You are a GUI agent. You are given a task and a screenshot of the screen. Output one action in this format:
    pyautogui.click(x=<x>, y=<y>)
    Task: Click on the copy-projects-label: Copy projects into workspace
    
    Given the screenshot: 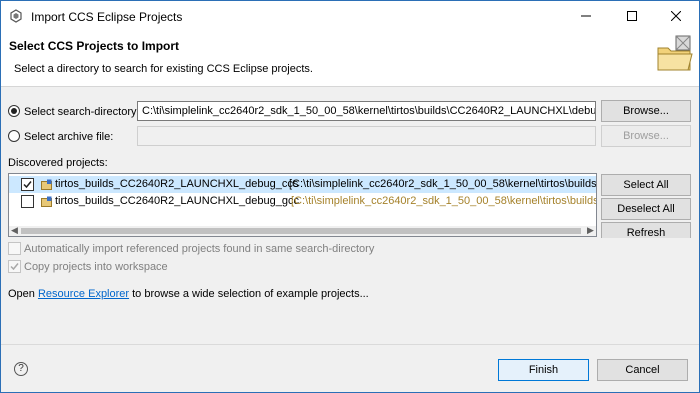 What is the action you would take?
    pyautogui.click(x=96, y=267)
    